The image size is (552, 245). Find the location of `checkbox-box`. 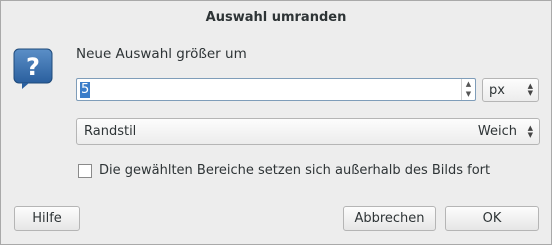

checkbox-box is located at coordinates (85, 170).